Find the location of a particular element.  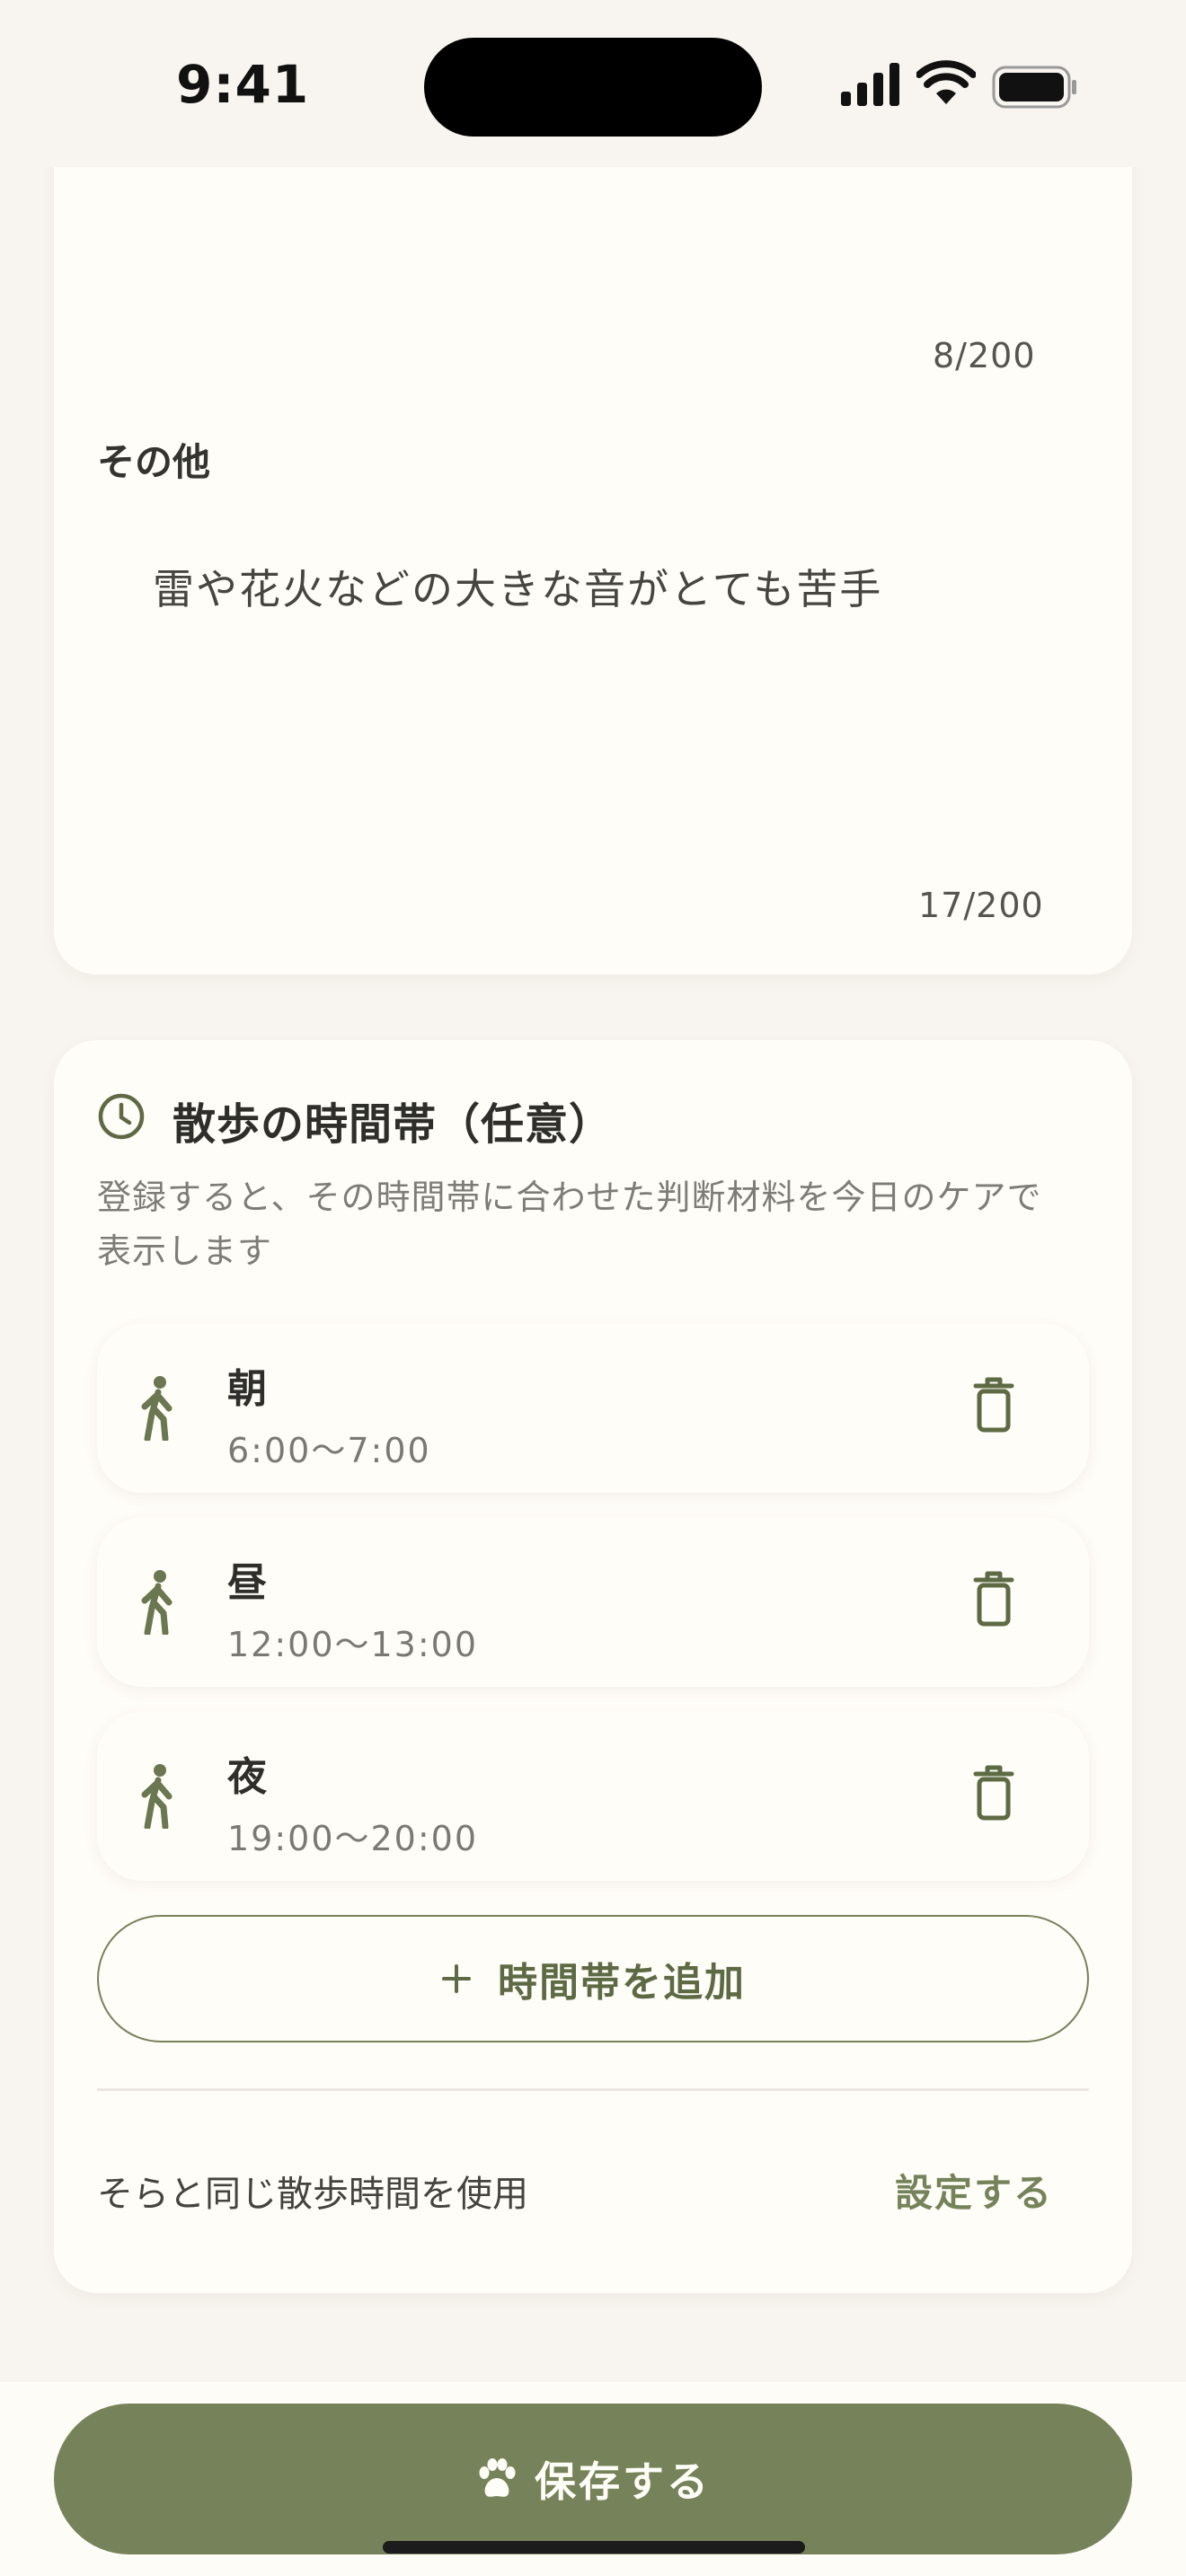

previous-field-counter: 8/200 is located at coordinates (984, 355).